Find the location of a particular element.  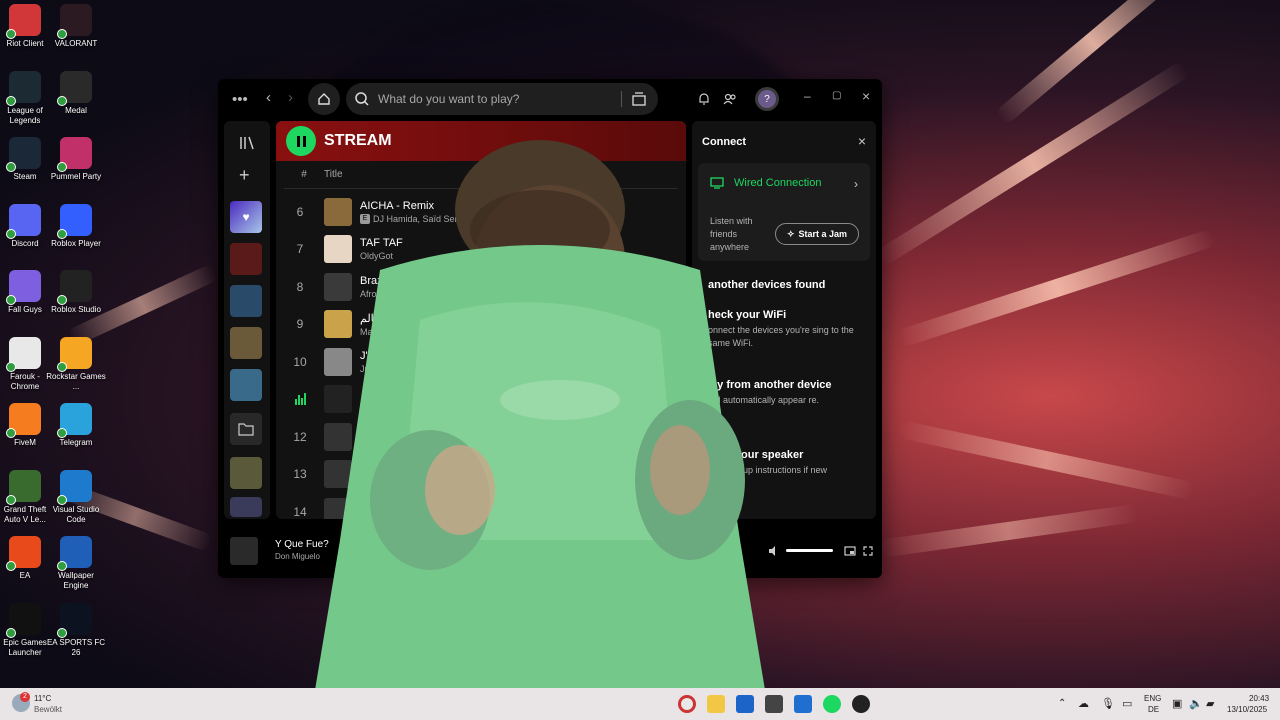

close-connect-button: × is located at coordinates (862, 141).